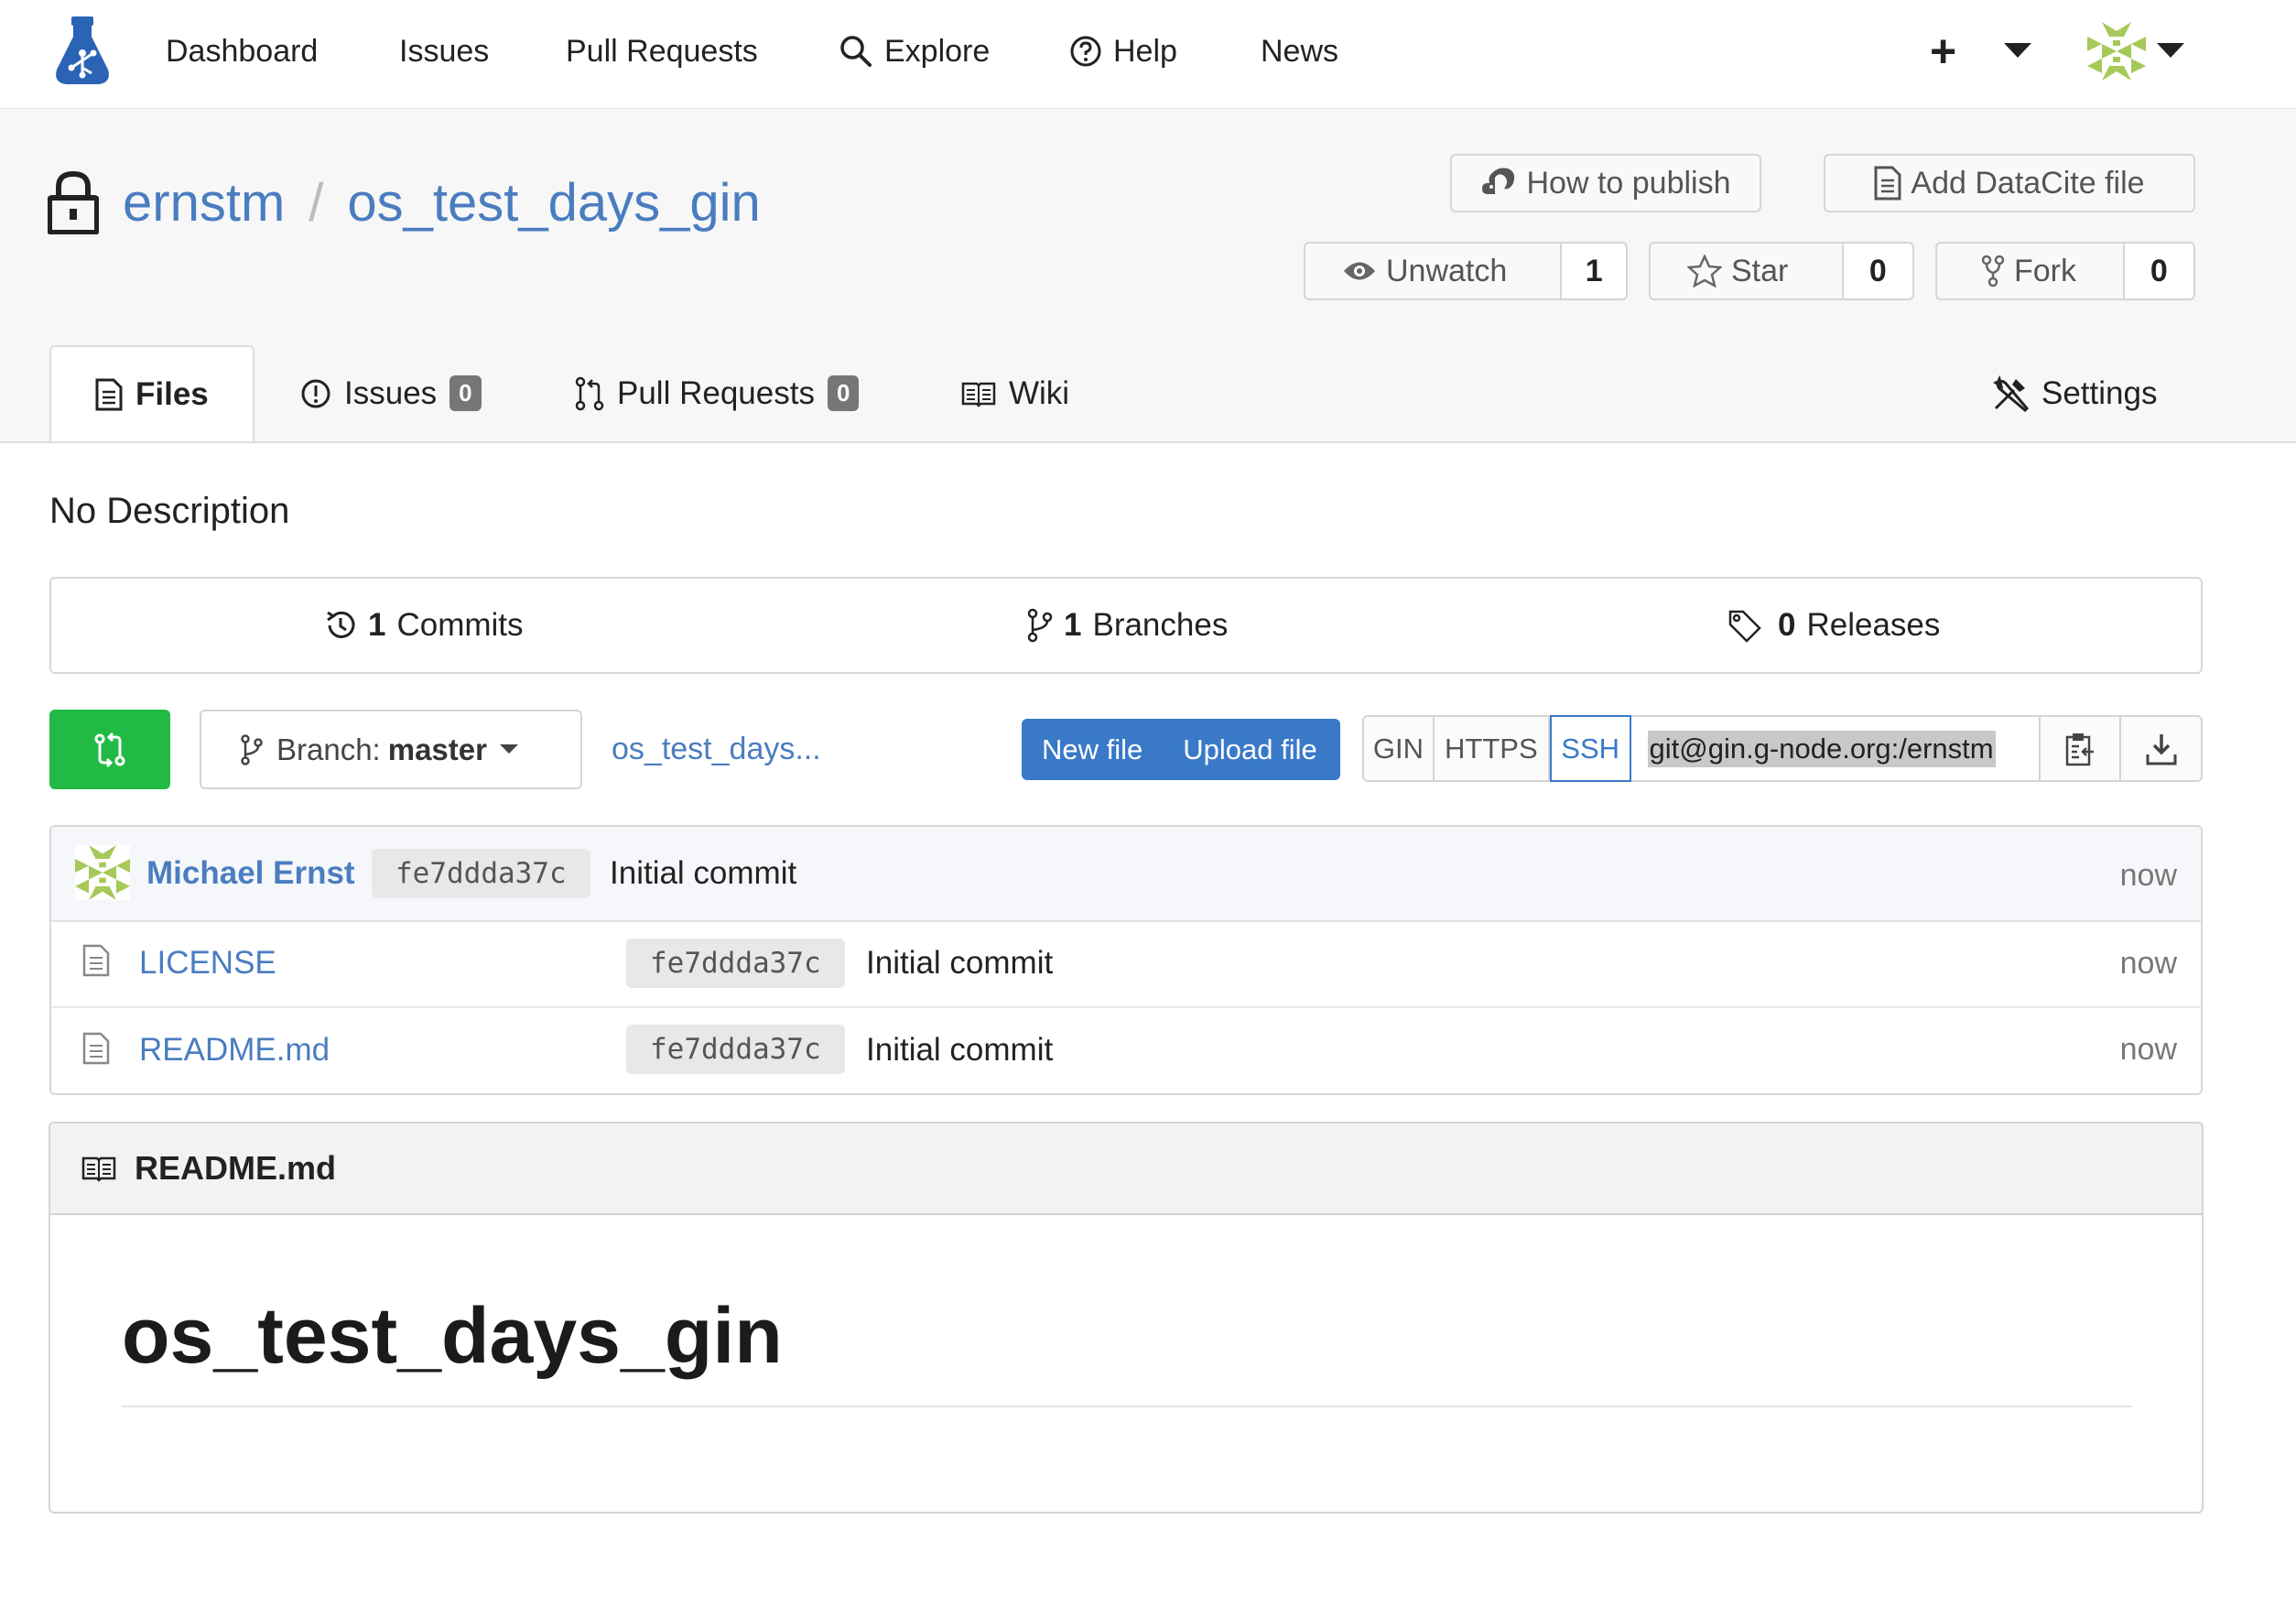 The width and height of the screenshot is (2296, 1617). I want to click on tab-wiki-label: Wiki, so click(1039, 392).